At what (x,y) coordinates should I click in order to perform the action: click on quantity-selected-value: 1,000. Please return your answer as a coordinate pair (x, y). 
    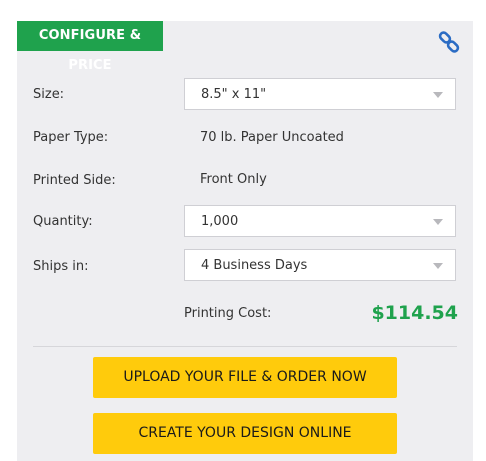
    Looking at the image, I should click on (220, 221).